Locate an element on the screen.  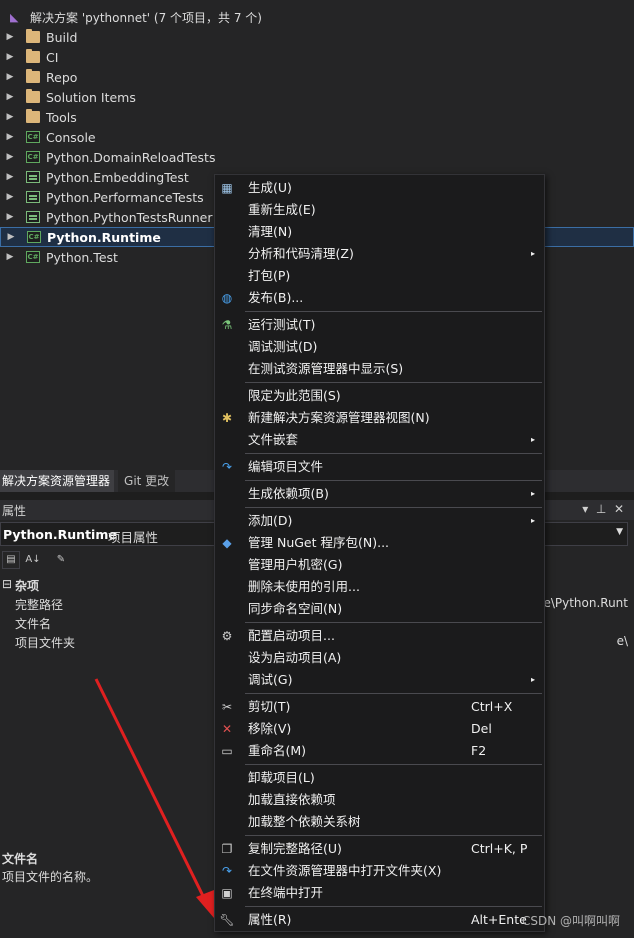
watermark: CSDN @叫啊叫啊 is located at coordinates (570, 921).